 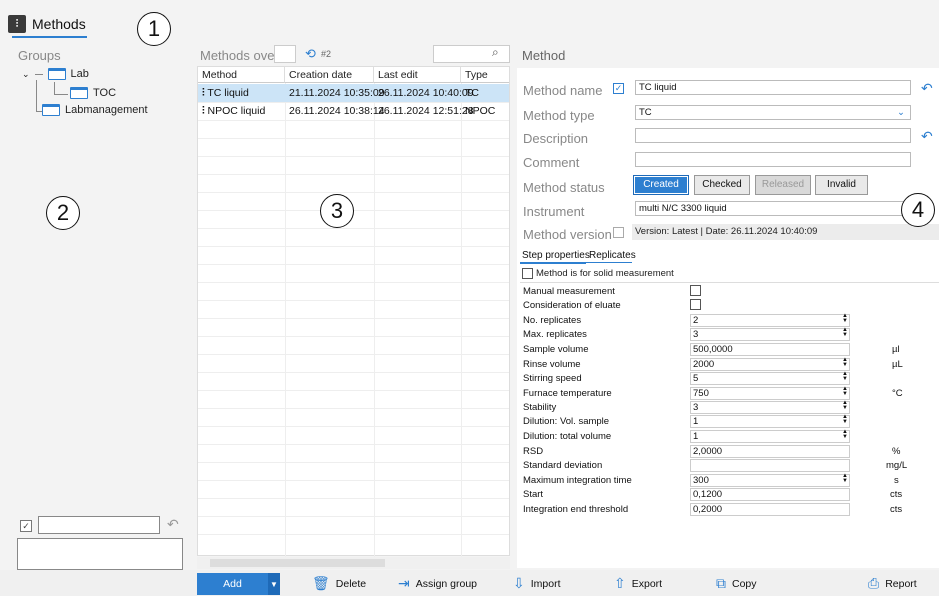 I want to click on copy-button: ⧉ Copy, so click(x=736, y=583).